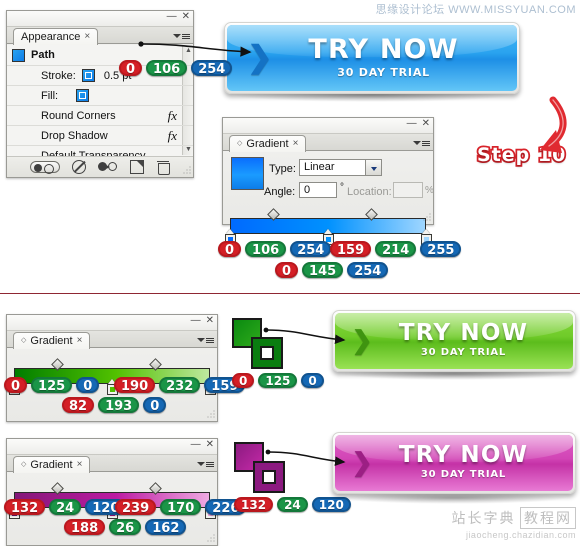 The image size is (580, 546). I want to click on tab-gradient-blue: ◇ Gradient ×, so click(268, 143).